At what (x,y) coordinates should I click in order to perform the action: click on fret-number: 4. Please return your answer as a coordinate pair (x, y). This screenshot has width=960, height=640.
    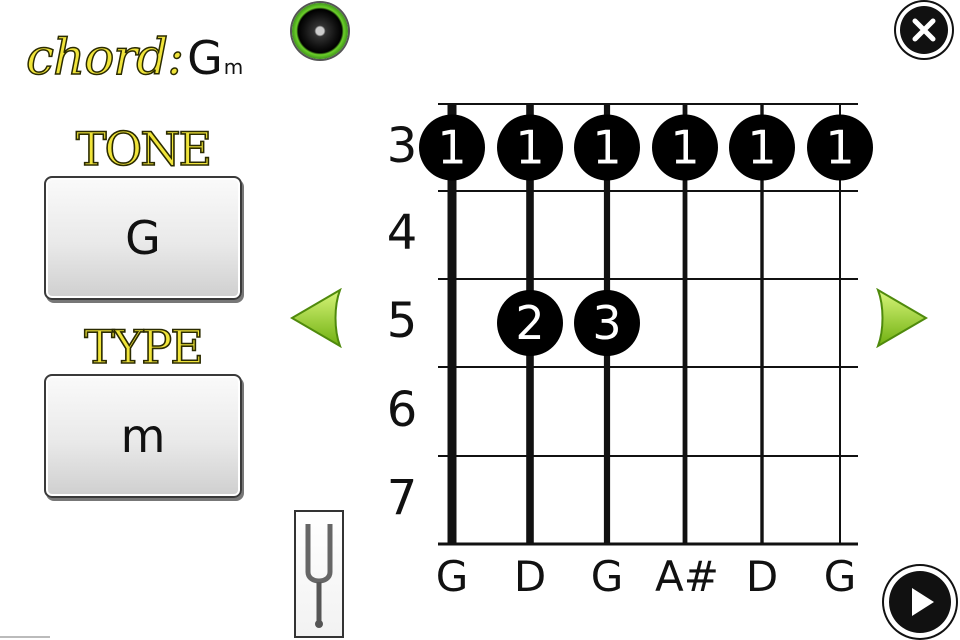
    Looking at the image, I should click on (402, 233).